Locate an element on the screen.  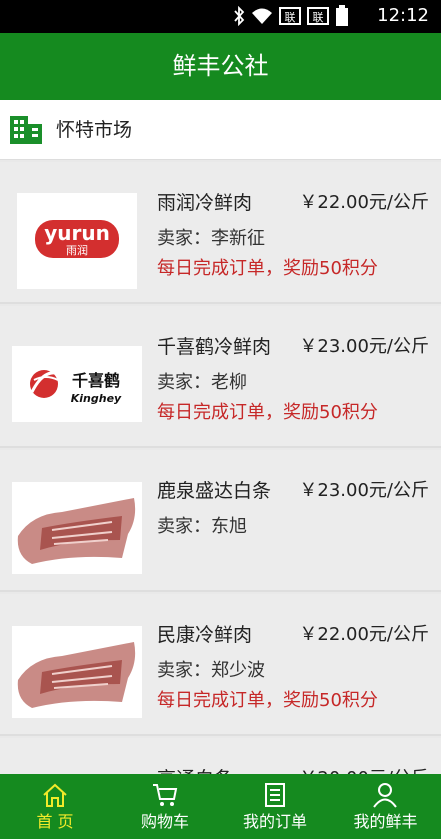
tab-orders: 我的订单 is located at coordinates (275, 806).